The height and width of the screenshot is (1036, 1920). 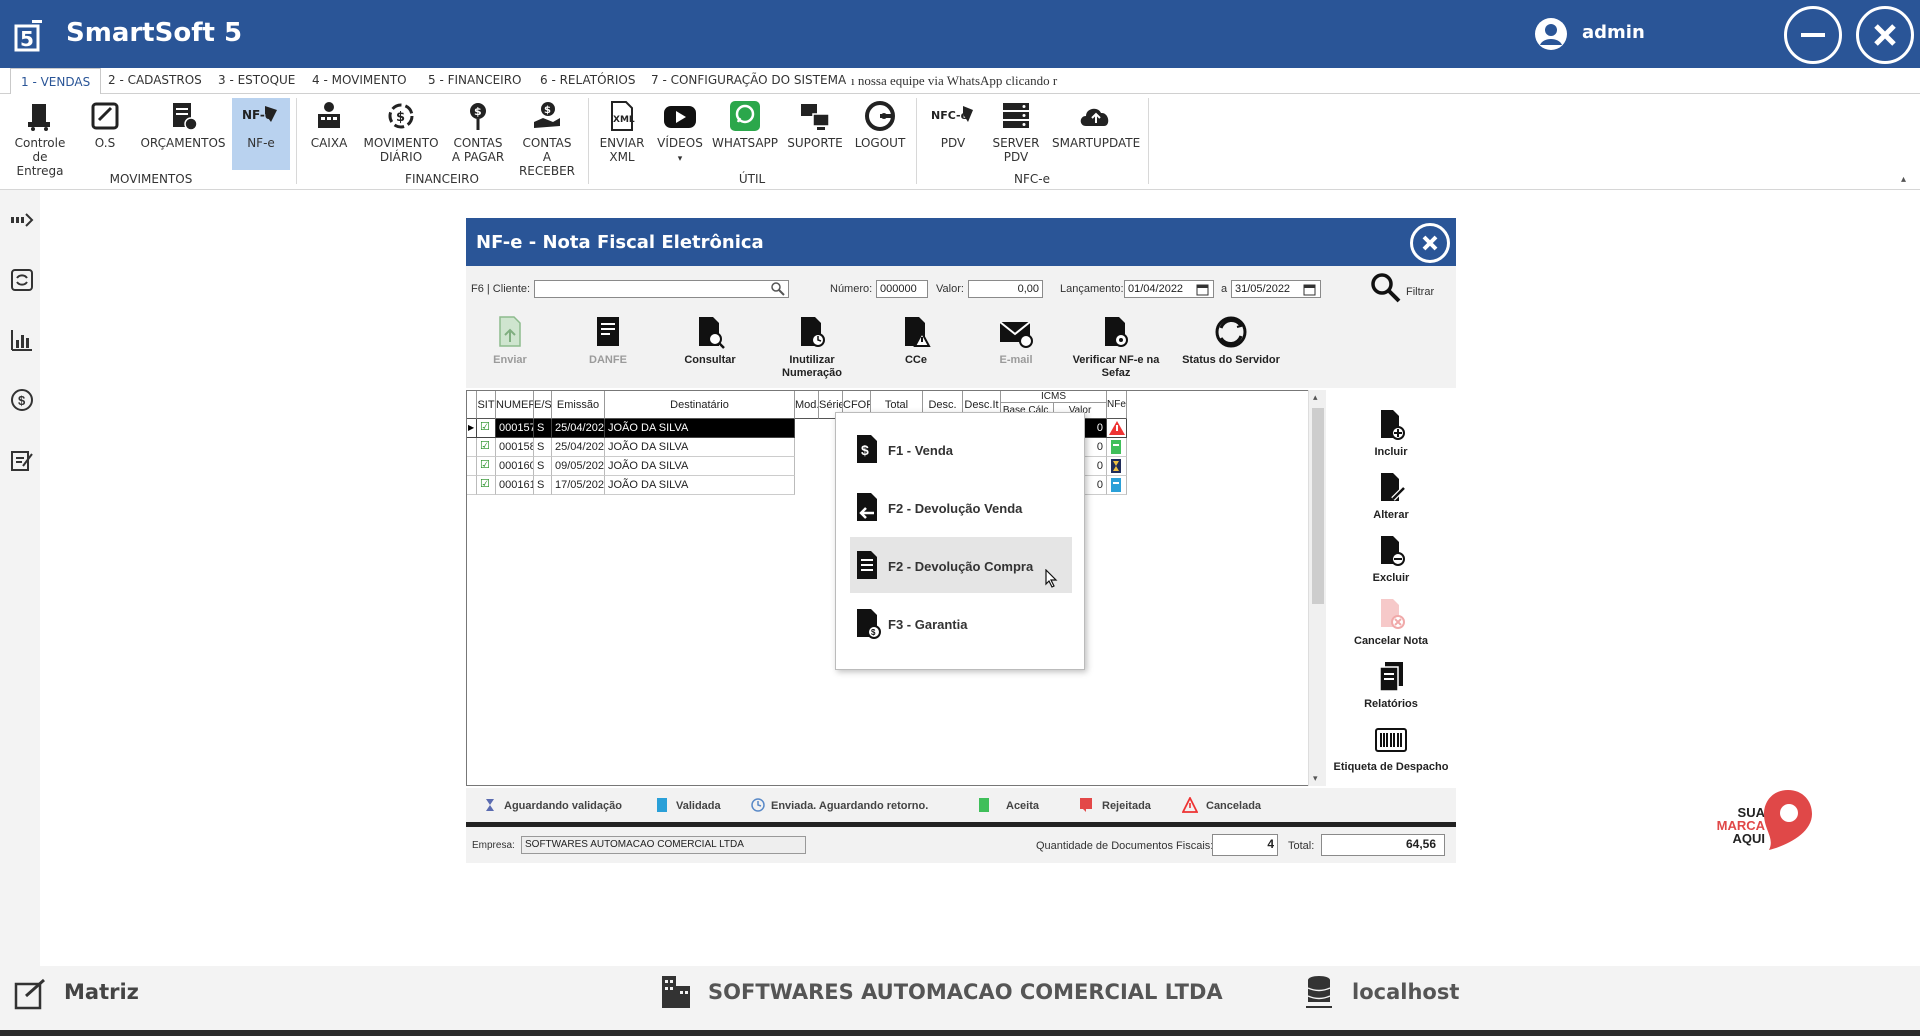 I want to click on enviar-xml-button: XML ENVIAR XML, so click(x=622, y=134).